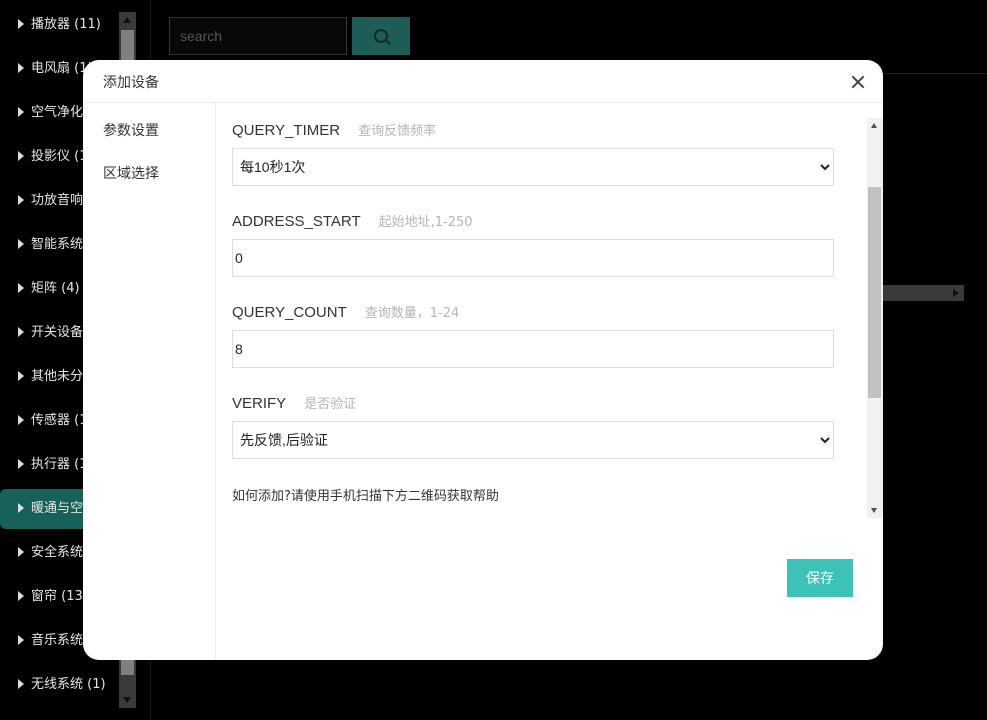 Image resolution: width=987 pixels, height=720 pixels. I want to click on sidebar-item-label: 智能系统, so click(57, 244).